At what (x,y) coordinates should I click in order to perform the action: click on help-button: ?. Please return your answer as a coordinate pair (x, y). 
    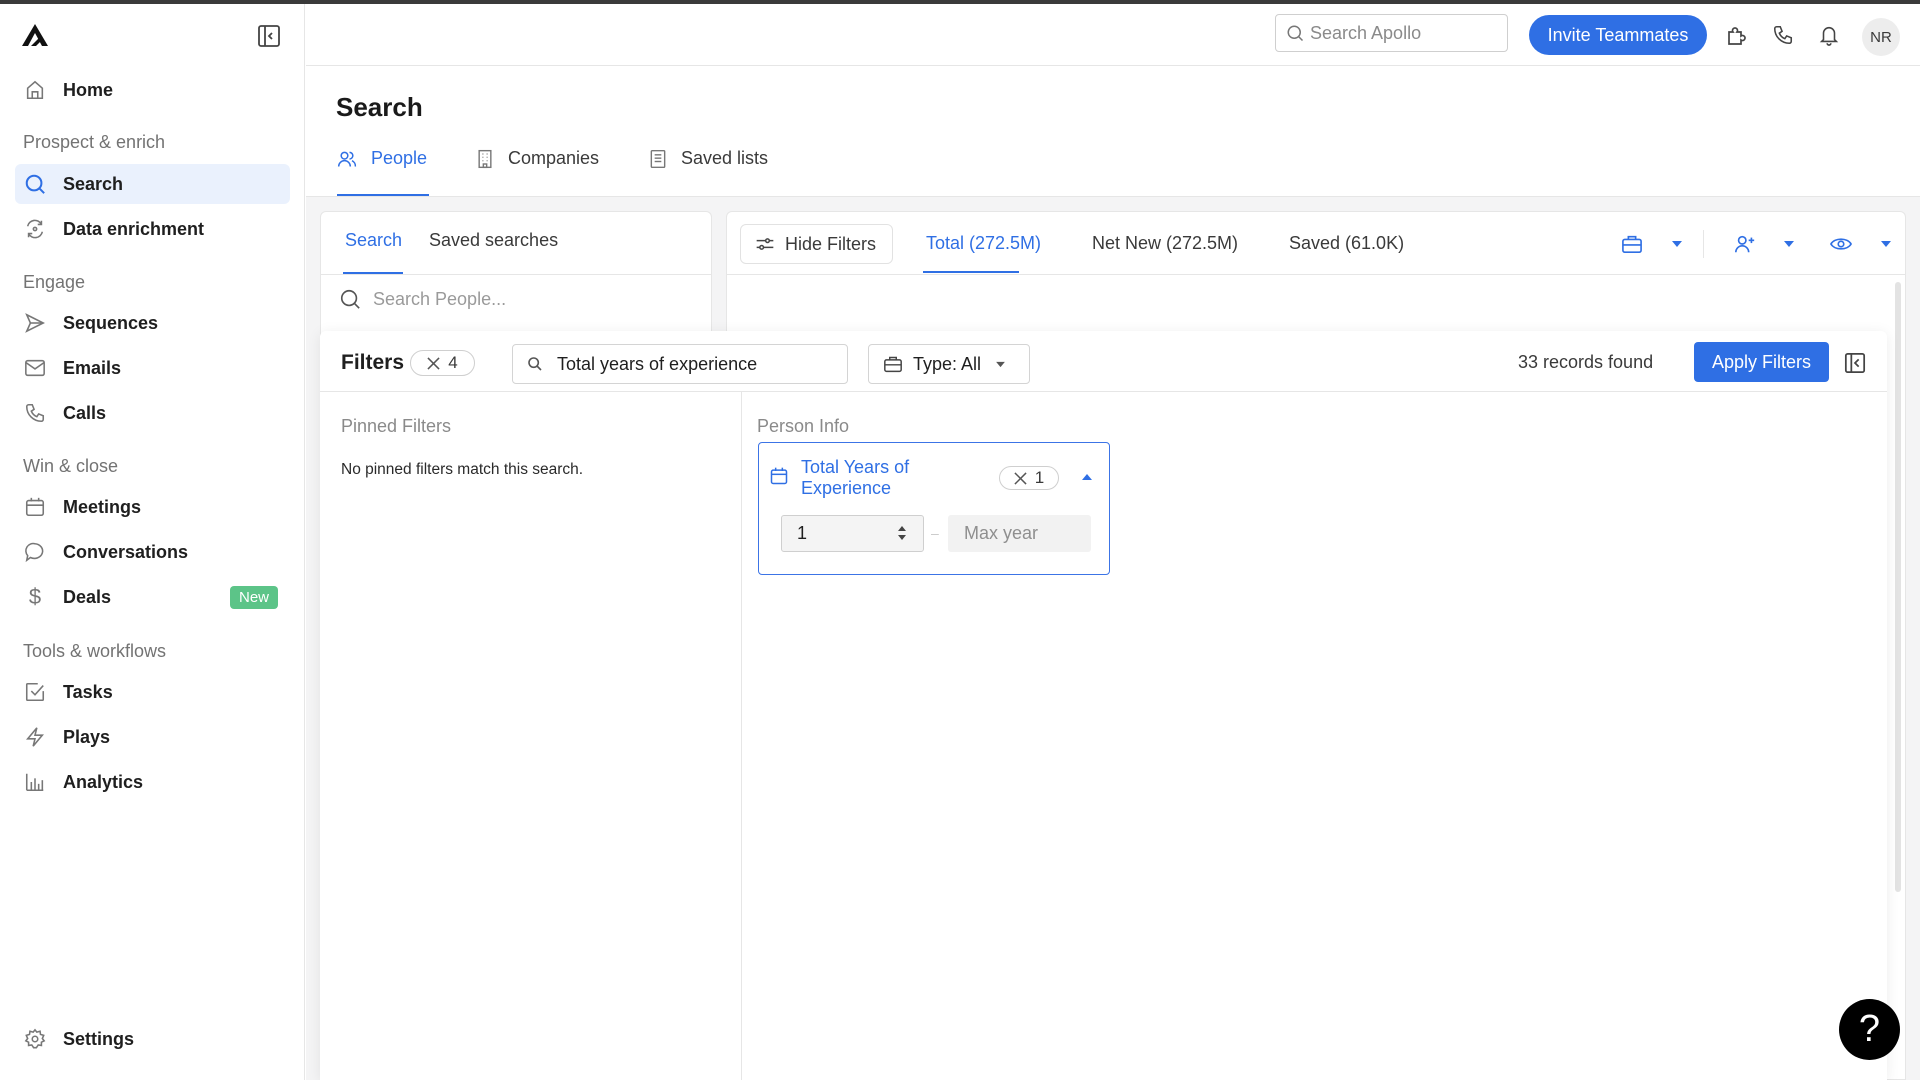
    Looking at the image, I should click on (1869, 1029).